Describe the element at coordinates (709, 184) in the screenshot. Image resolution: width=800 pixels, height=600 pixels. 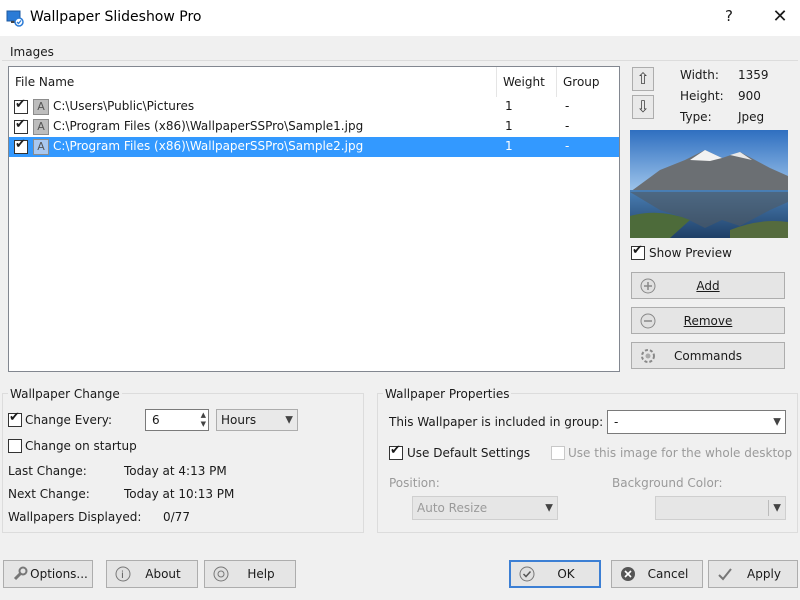
I see `preview-image` at that location.